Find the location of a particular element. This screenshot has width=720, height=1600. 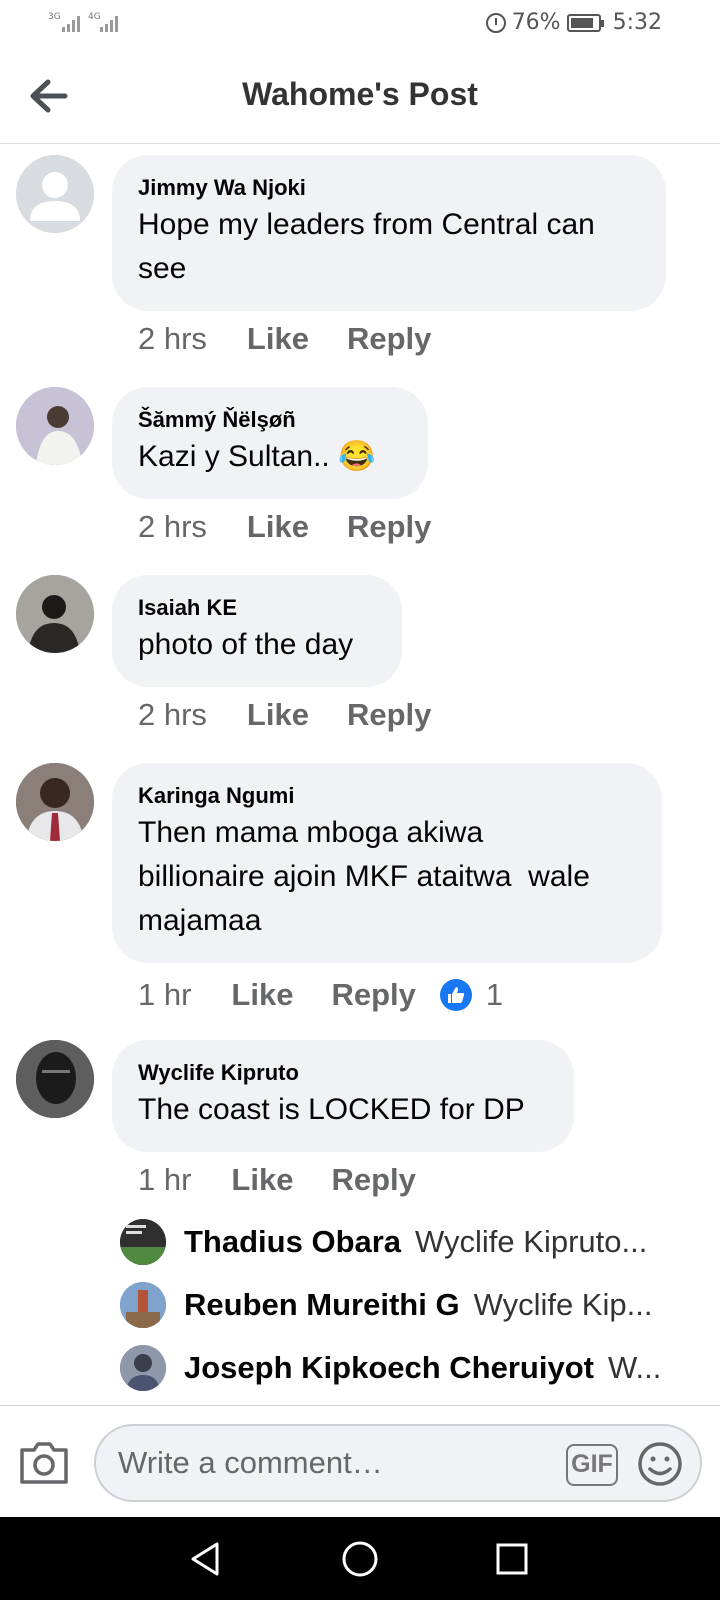

comment-text-line: billionaire ajoin MKF ataitwa wale is located at coordinates (364, 876).